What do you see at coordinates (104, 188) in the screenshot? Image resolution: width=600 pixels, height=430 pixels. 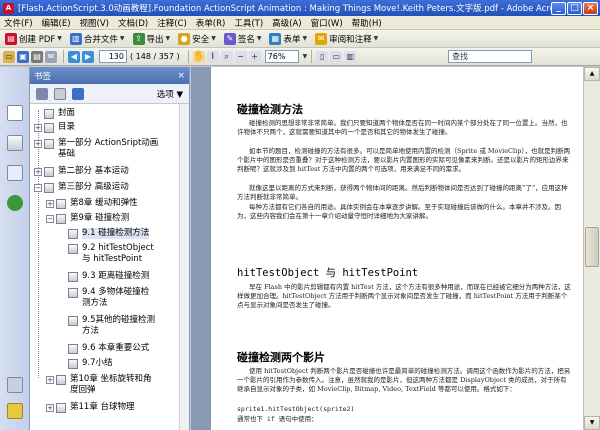 I see `bookmark-item-part3: − 第三部分 高级运动` at bounding box center [104, 188].